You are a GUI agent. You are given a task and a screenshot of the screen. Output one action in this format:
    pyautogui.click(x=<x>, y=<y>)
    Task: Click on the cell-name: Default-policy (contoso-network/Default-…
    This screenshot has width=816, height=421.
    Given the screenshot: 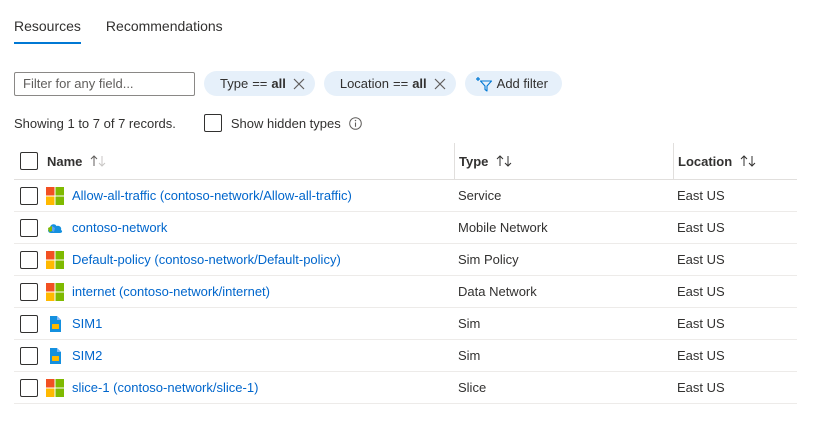 What is the action you would take?
    pyautogui.click(x=234, y=259)
    